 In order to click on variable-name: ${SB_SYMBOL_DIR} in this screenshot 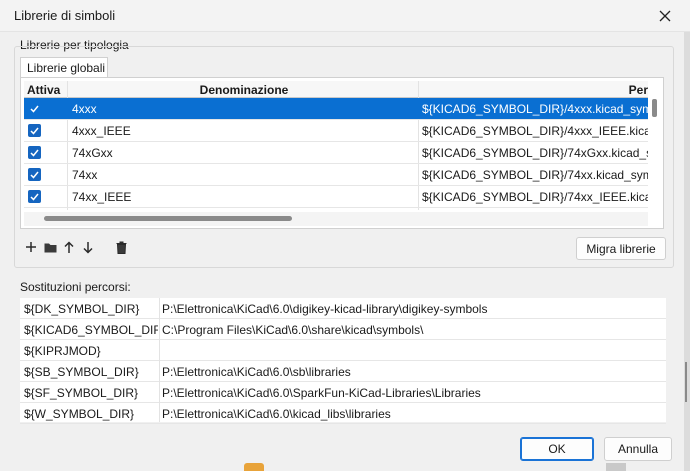, I will do `click(81, 372)`.